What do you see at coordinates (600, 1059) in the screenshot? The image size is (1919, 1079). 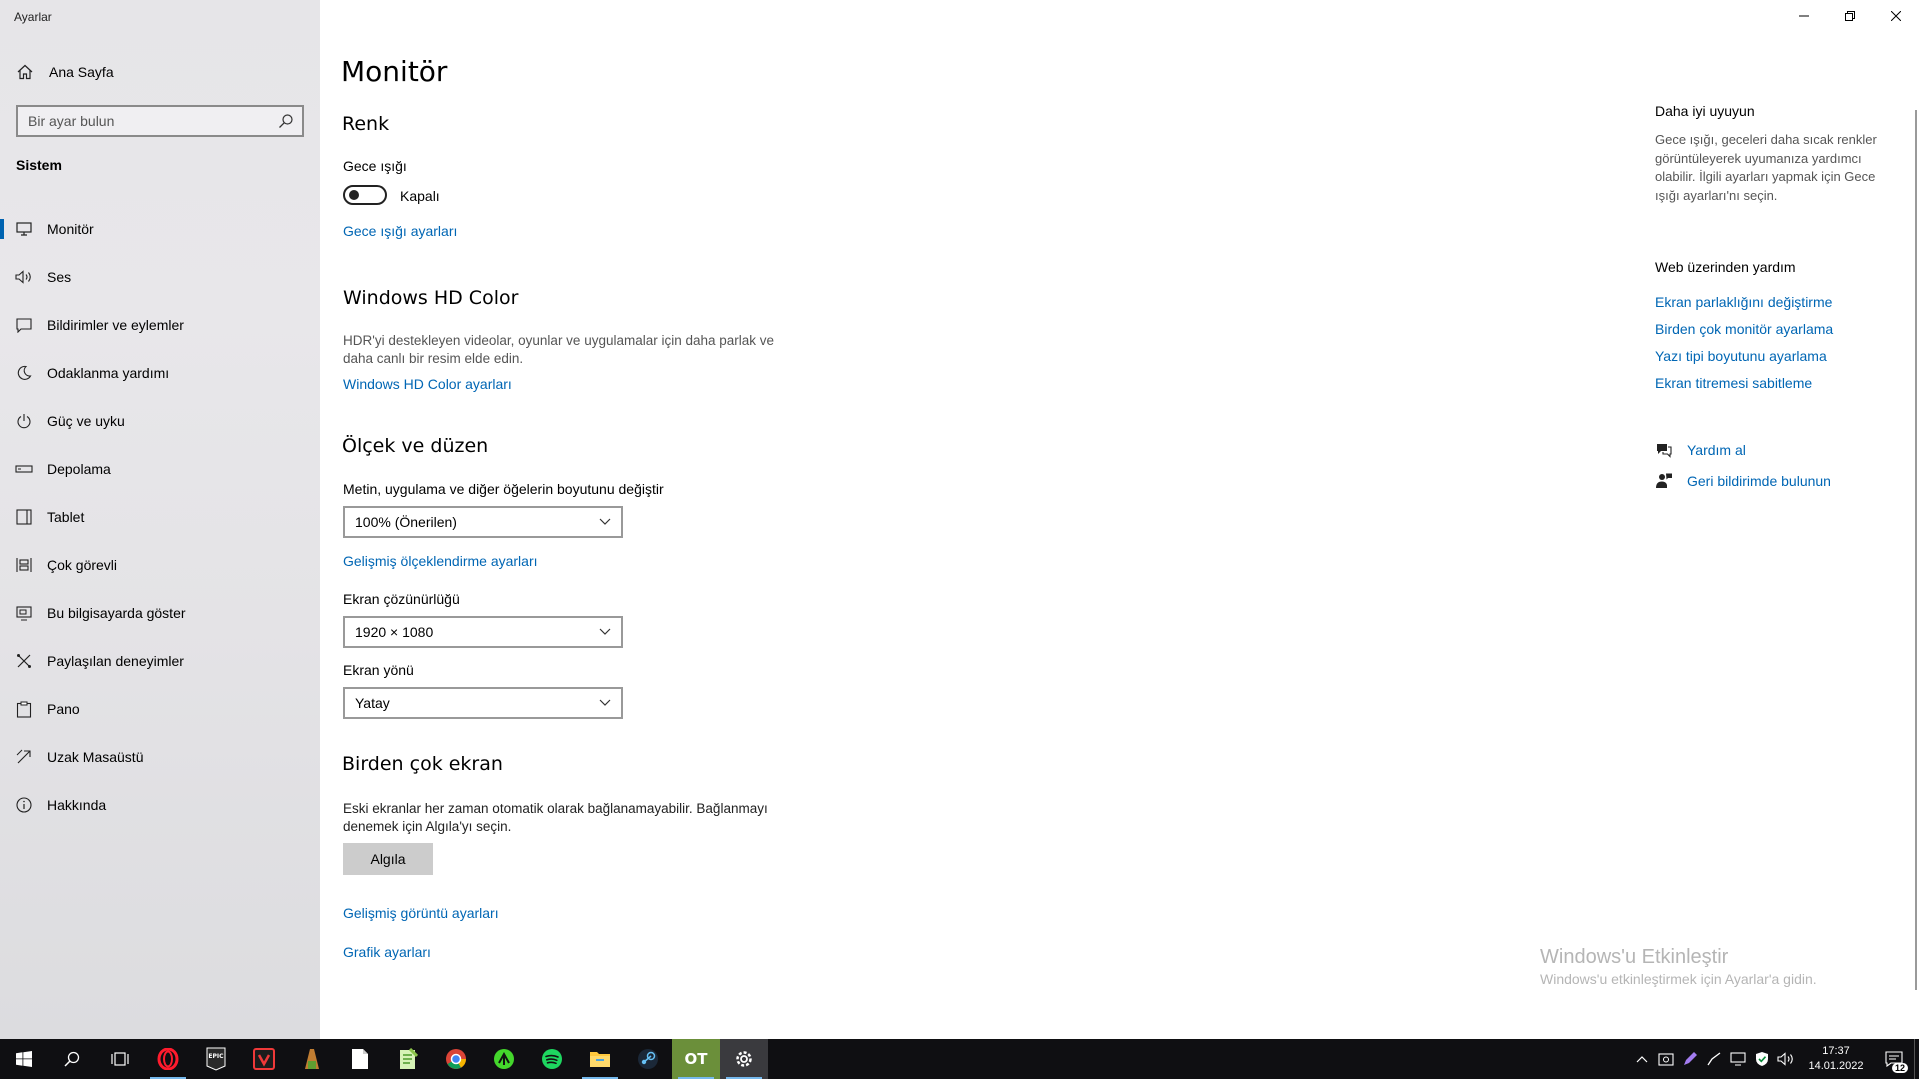 I see `taskbar-app-file-explorer` at bounding box center [600, 1059].